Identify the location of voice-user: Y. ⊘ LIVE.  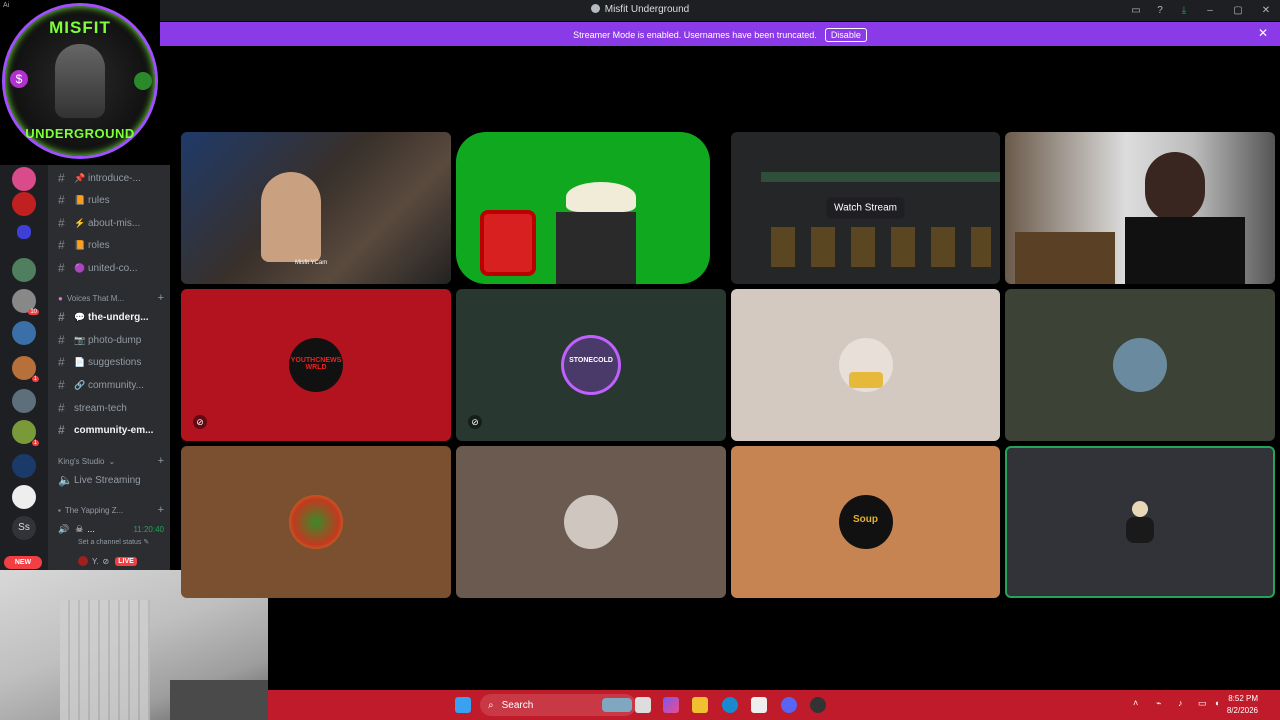
(123, 561).